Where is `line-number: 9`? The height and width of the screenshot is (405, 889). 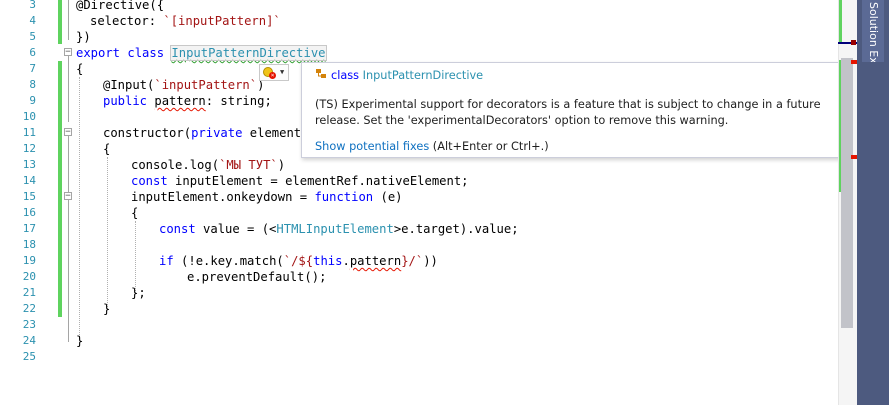
line-number: 9 is located at coordinates (32, 100).